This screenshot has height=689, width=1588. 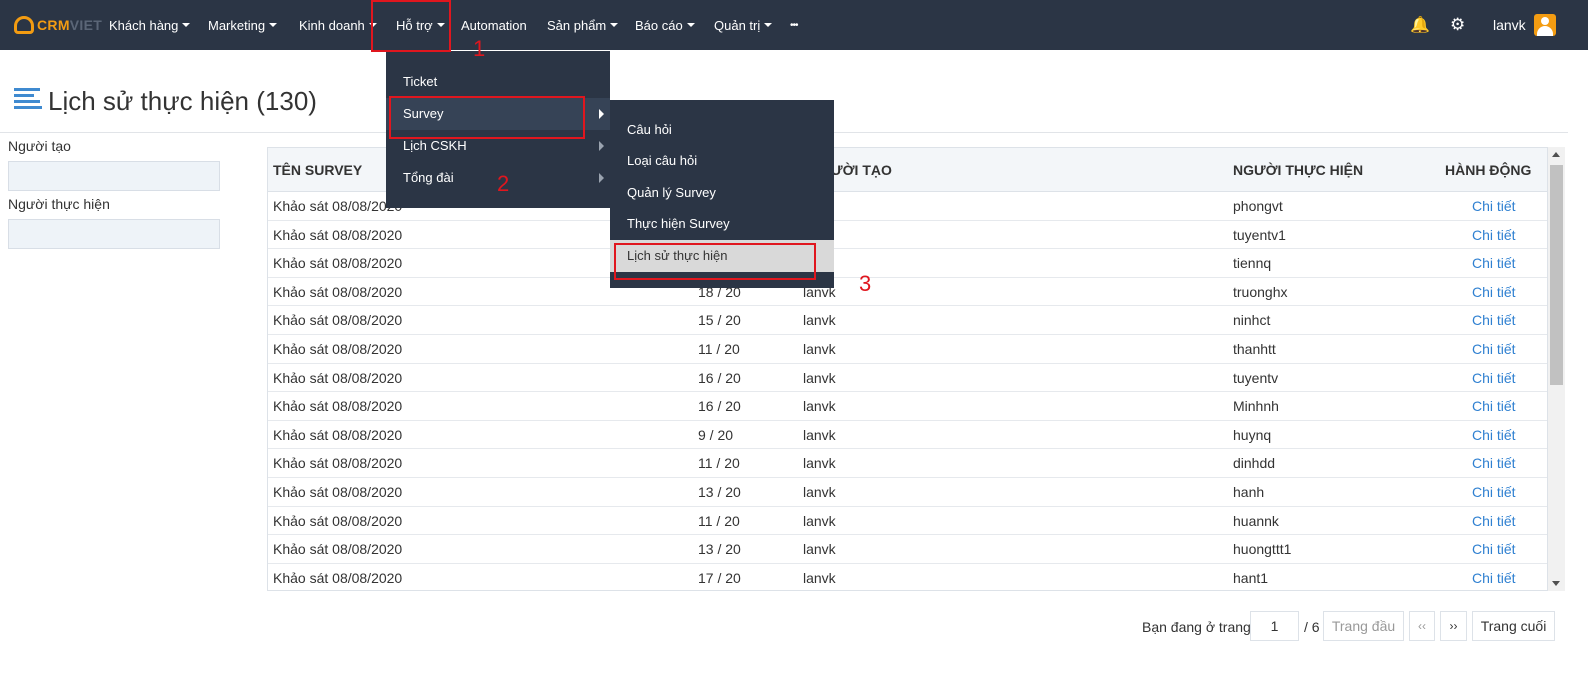 I want to click on performer-filter-input, so click(x=114, y=234).